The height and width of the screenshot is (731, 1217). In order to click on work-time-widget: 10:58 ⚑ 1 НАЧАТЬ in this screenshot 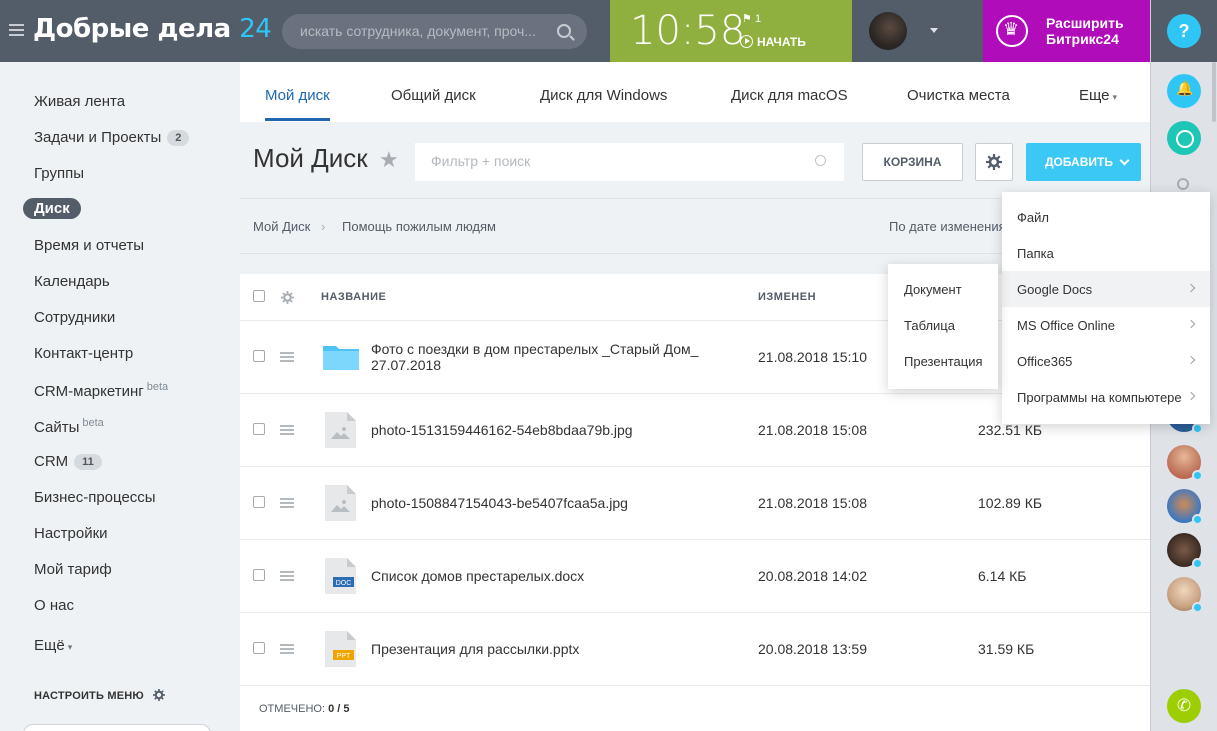, I will do `click(731, 31)`.